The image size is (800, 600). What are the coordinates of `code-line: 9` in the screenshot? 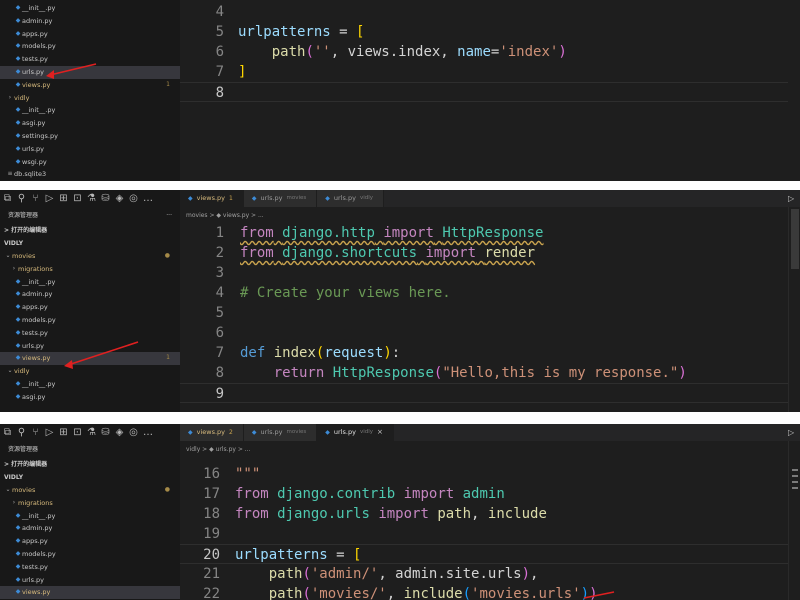 It's located at (484, 393).